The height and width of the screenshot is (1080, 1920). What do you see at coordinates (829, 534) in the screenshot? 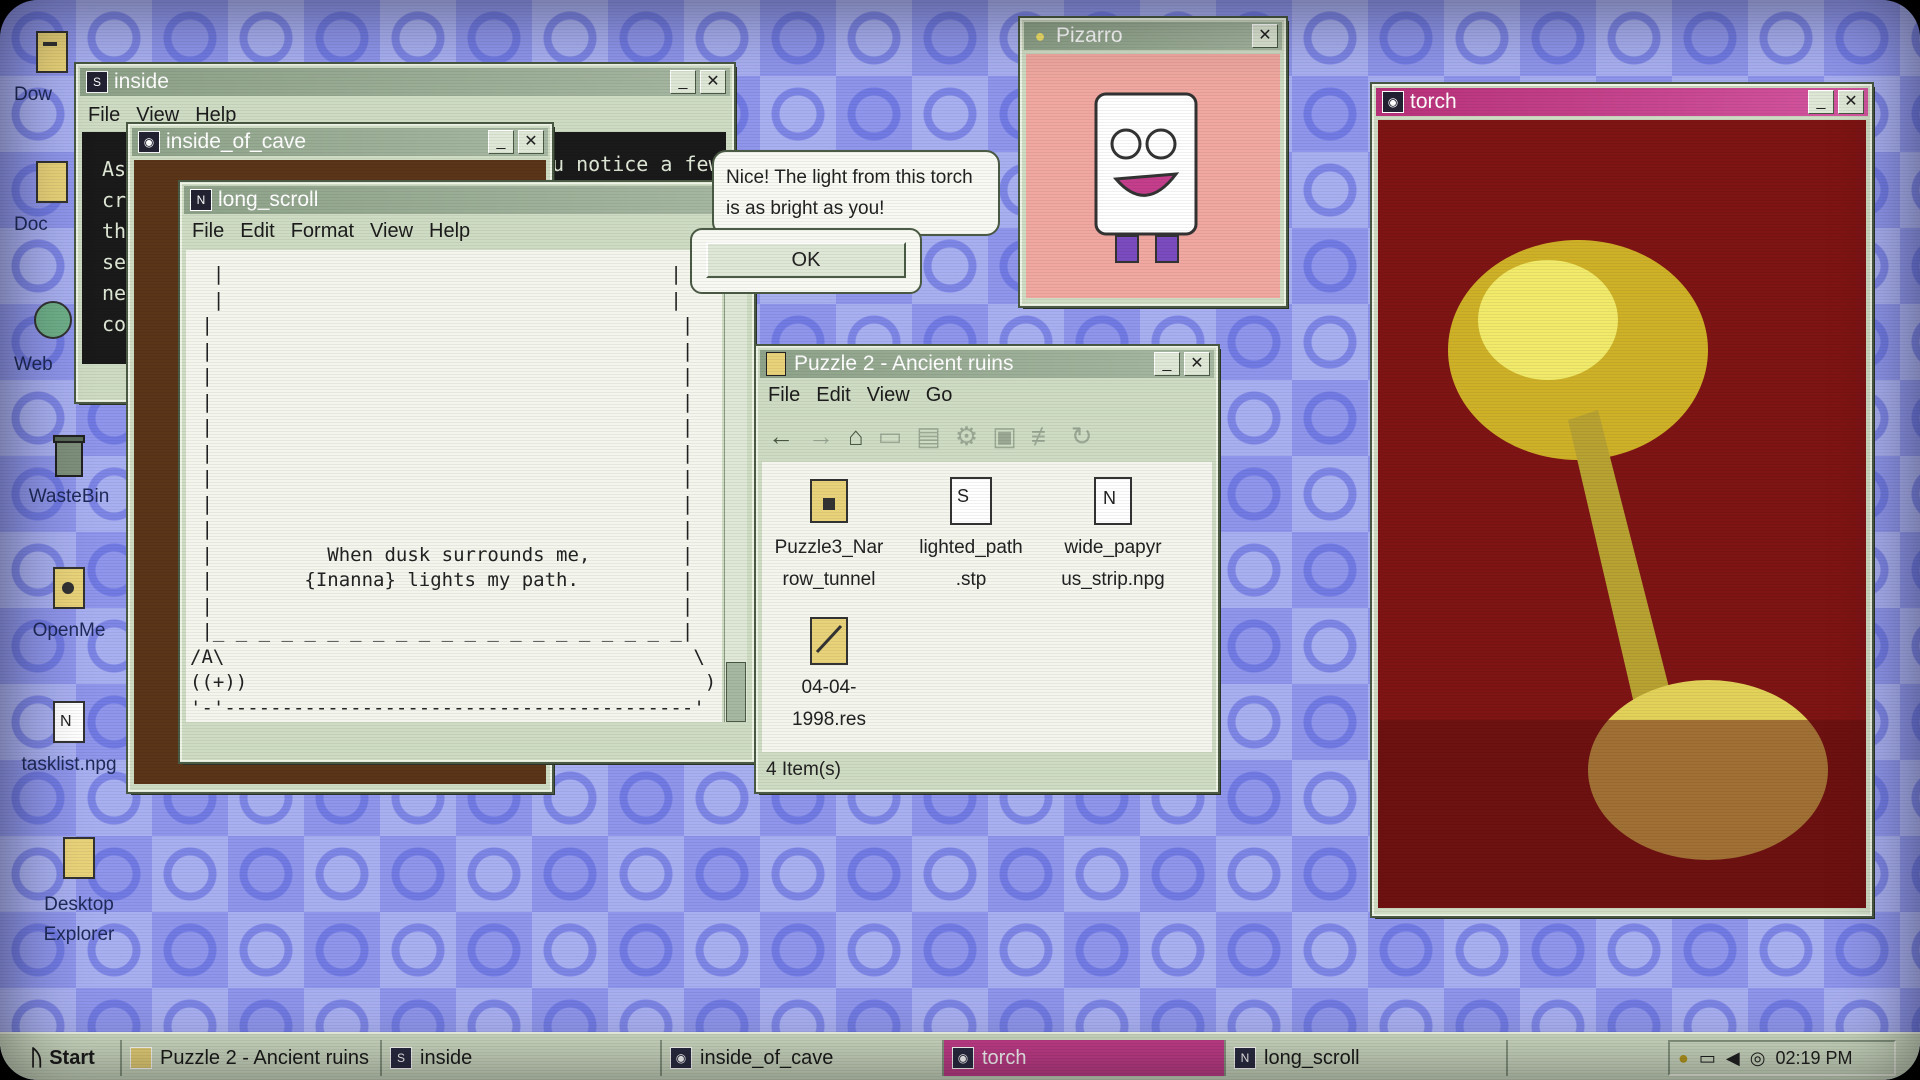
I see `file-puzzle3: Puzzle3_Nar row_tunnel` at bounding box center [829, 534].